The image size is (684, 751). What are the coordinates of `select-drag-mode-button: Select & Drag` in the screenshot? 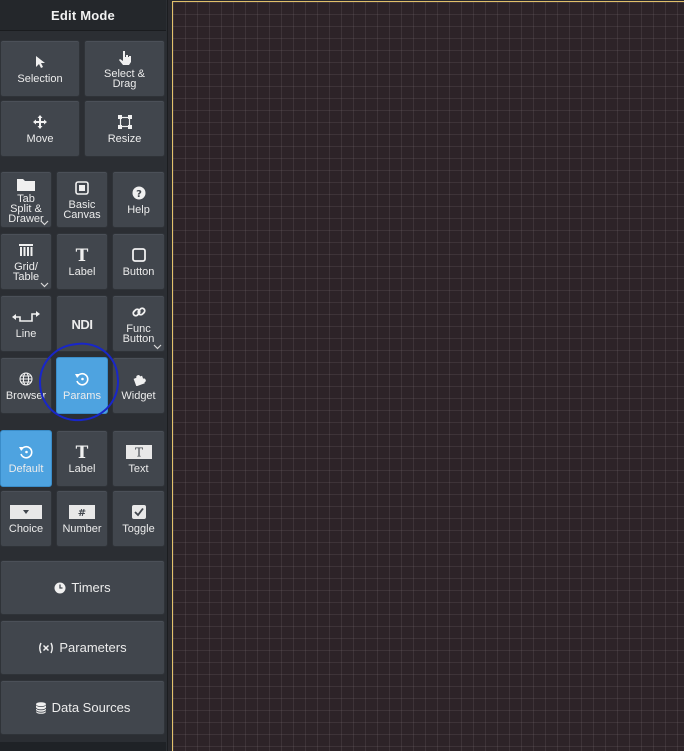 It's located at (124, 68).